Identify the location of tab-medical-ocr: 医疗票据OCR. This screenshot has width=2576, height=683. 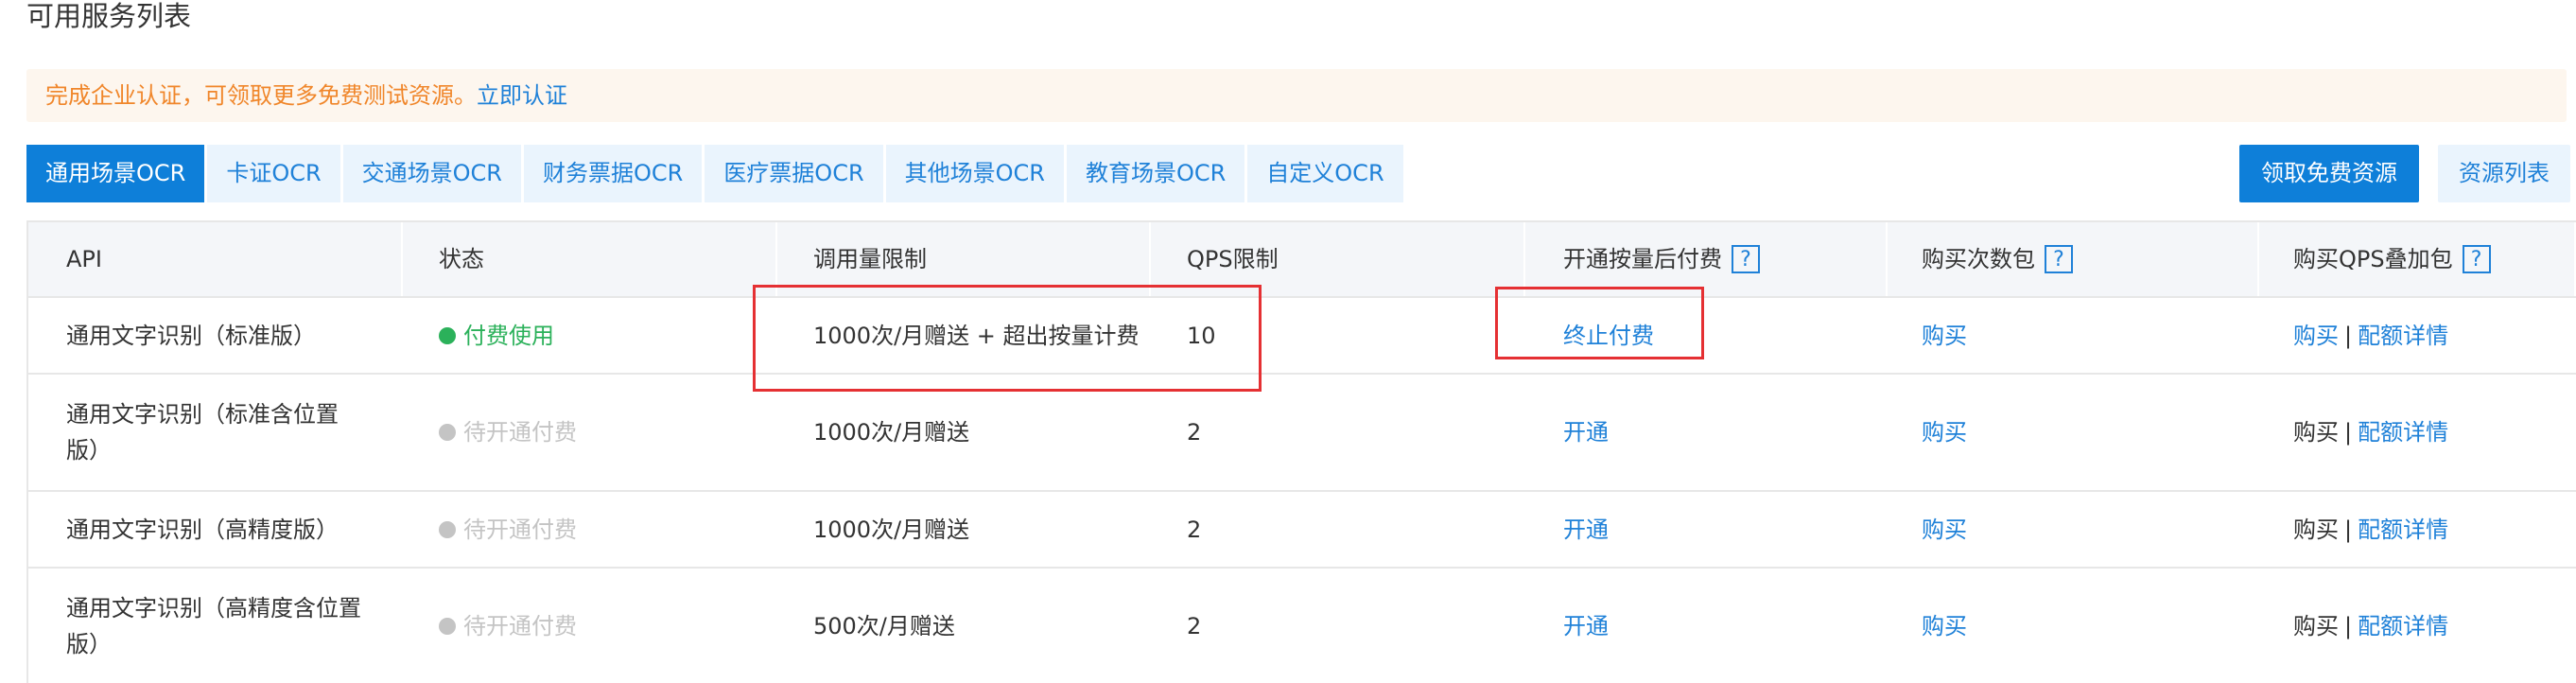
(794, 173).